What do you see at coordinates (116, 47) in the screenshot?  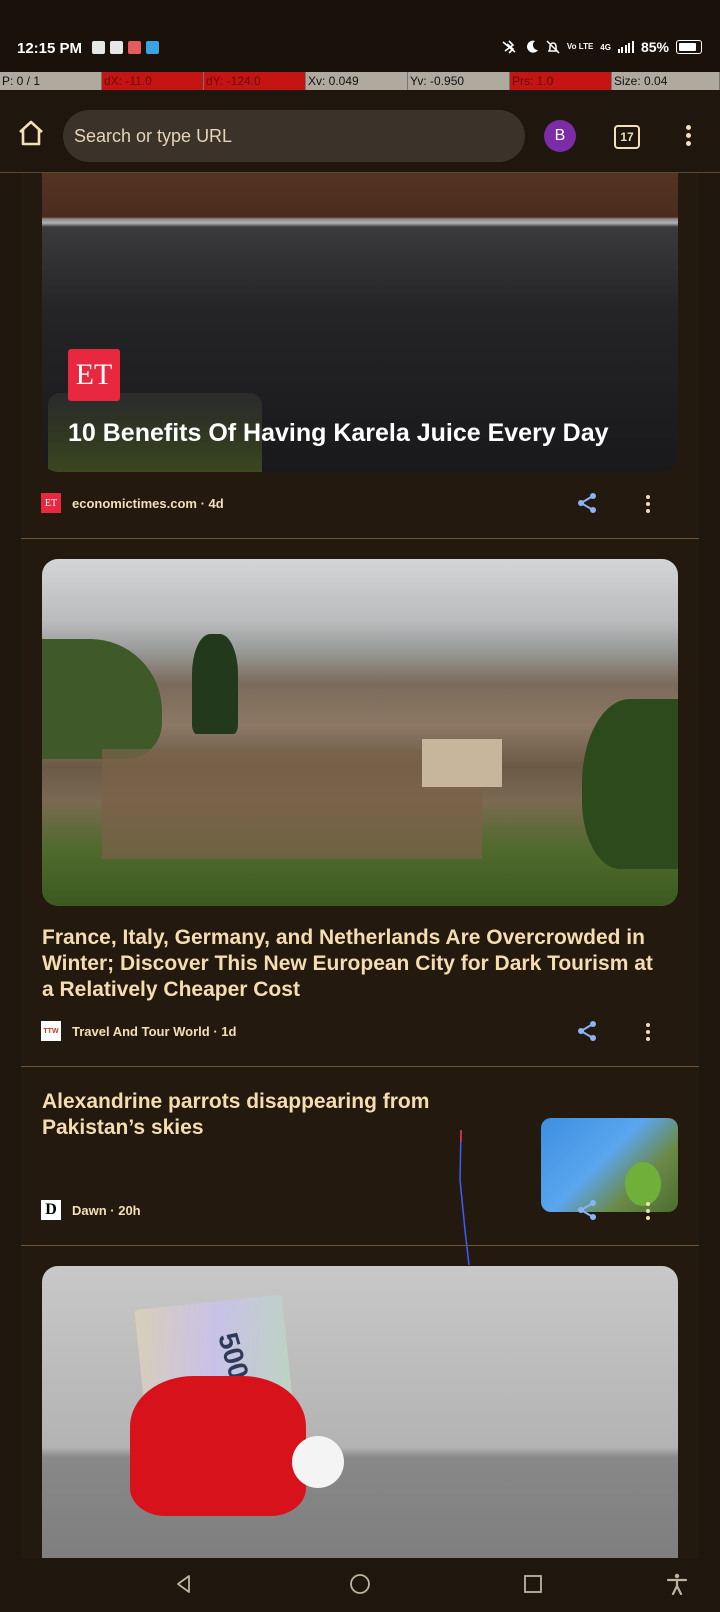 I see `volume-icon` at bounding box center [116, 47].